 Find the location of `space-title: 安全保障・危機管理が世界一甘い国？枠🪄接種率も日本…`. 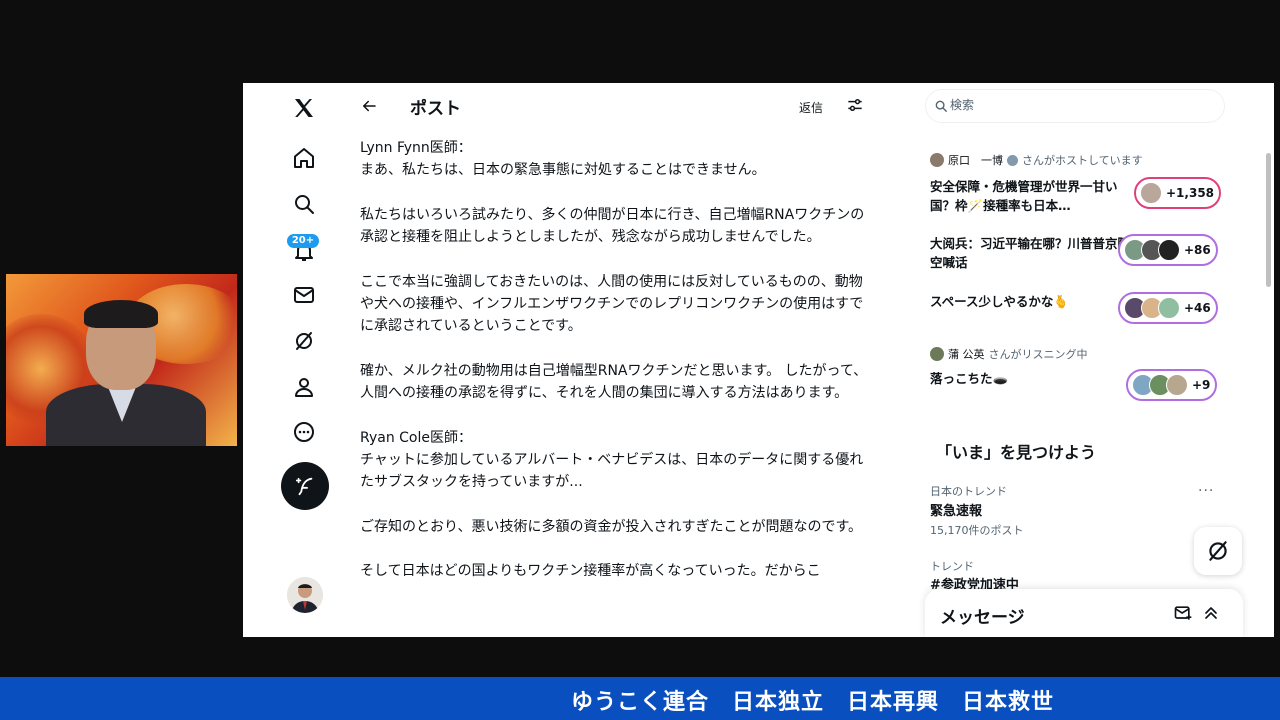

space-title: 安全保障・危機管理が世界一甘い国？枠🪄接種率も日本… is located at coordinates (1030, 196).